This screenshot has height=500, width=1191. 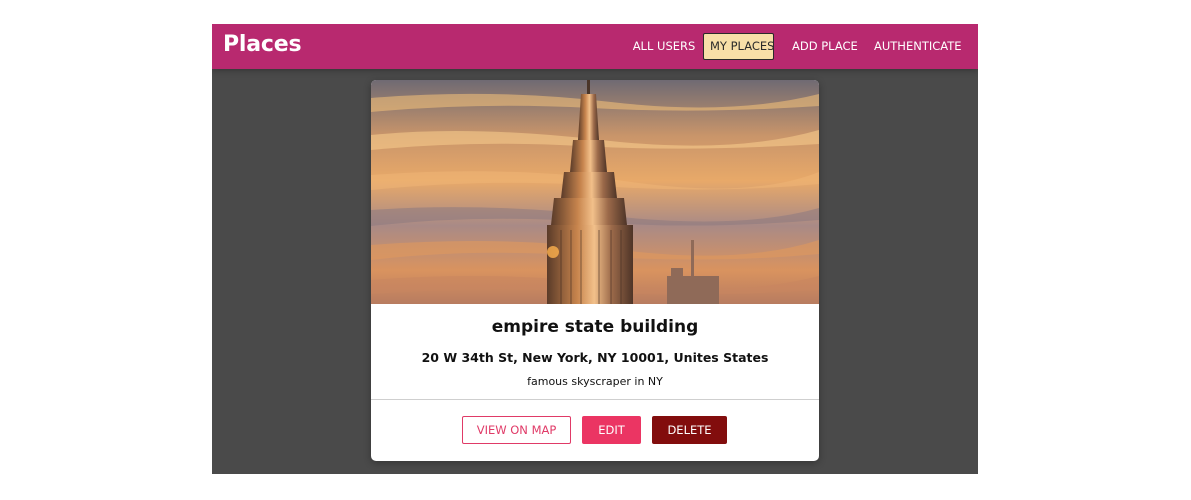 What do you see at coordinates (262, 44) in the screenshot?
I see `brand-logo: Places` at bounding box center [262, 44].